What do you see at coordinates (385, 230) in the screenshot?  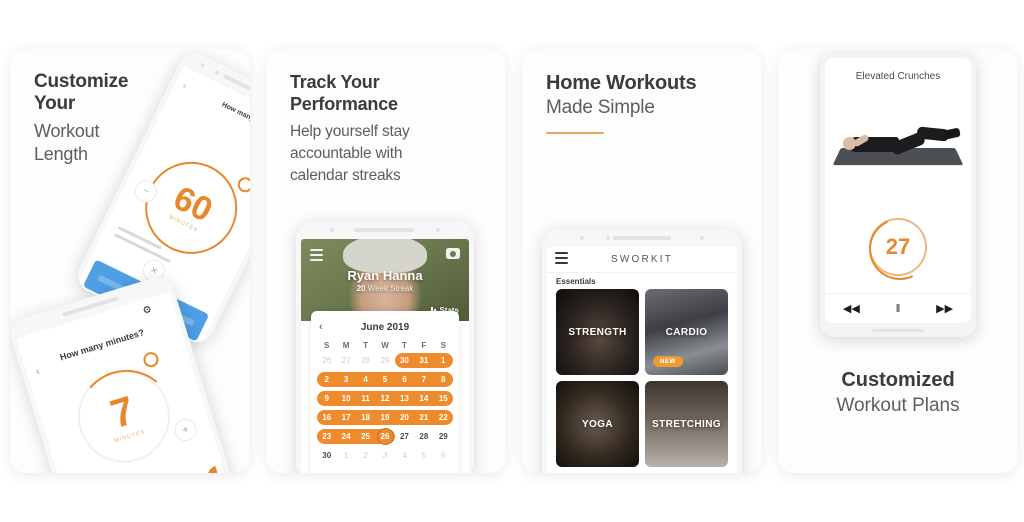 I see `phone-speaker` at bounding box center [385, 230].